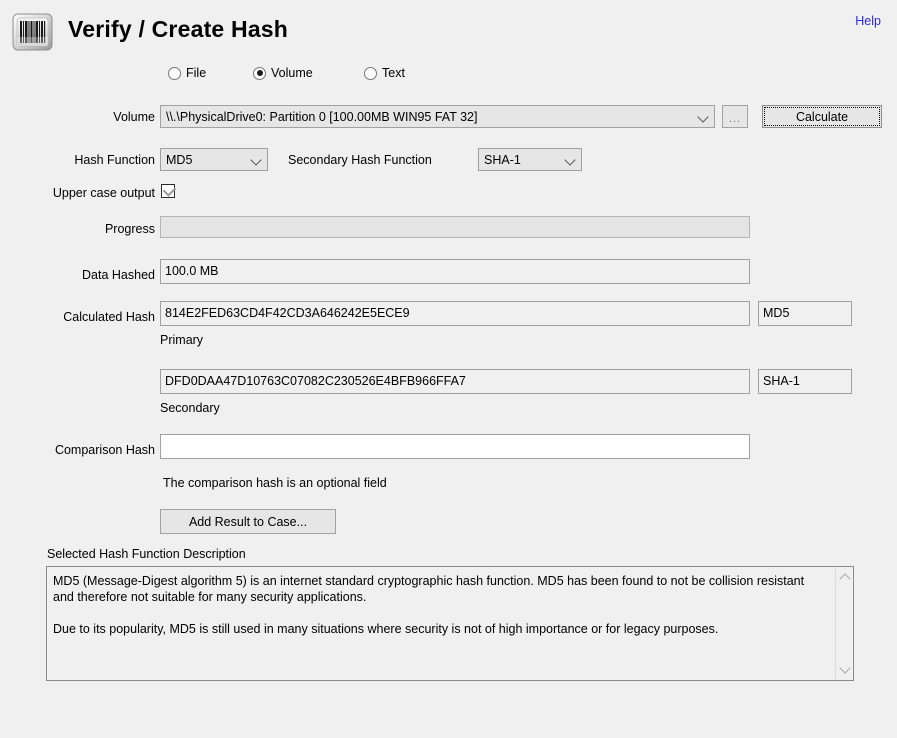 This screenshot has width=897, height=738. I want to click on secondary-hash-algorithm-field: SHA-1, so click(805, 381).